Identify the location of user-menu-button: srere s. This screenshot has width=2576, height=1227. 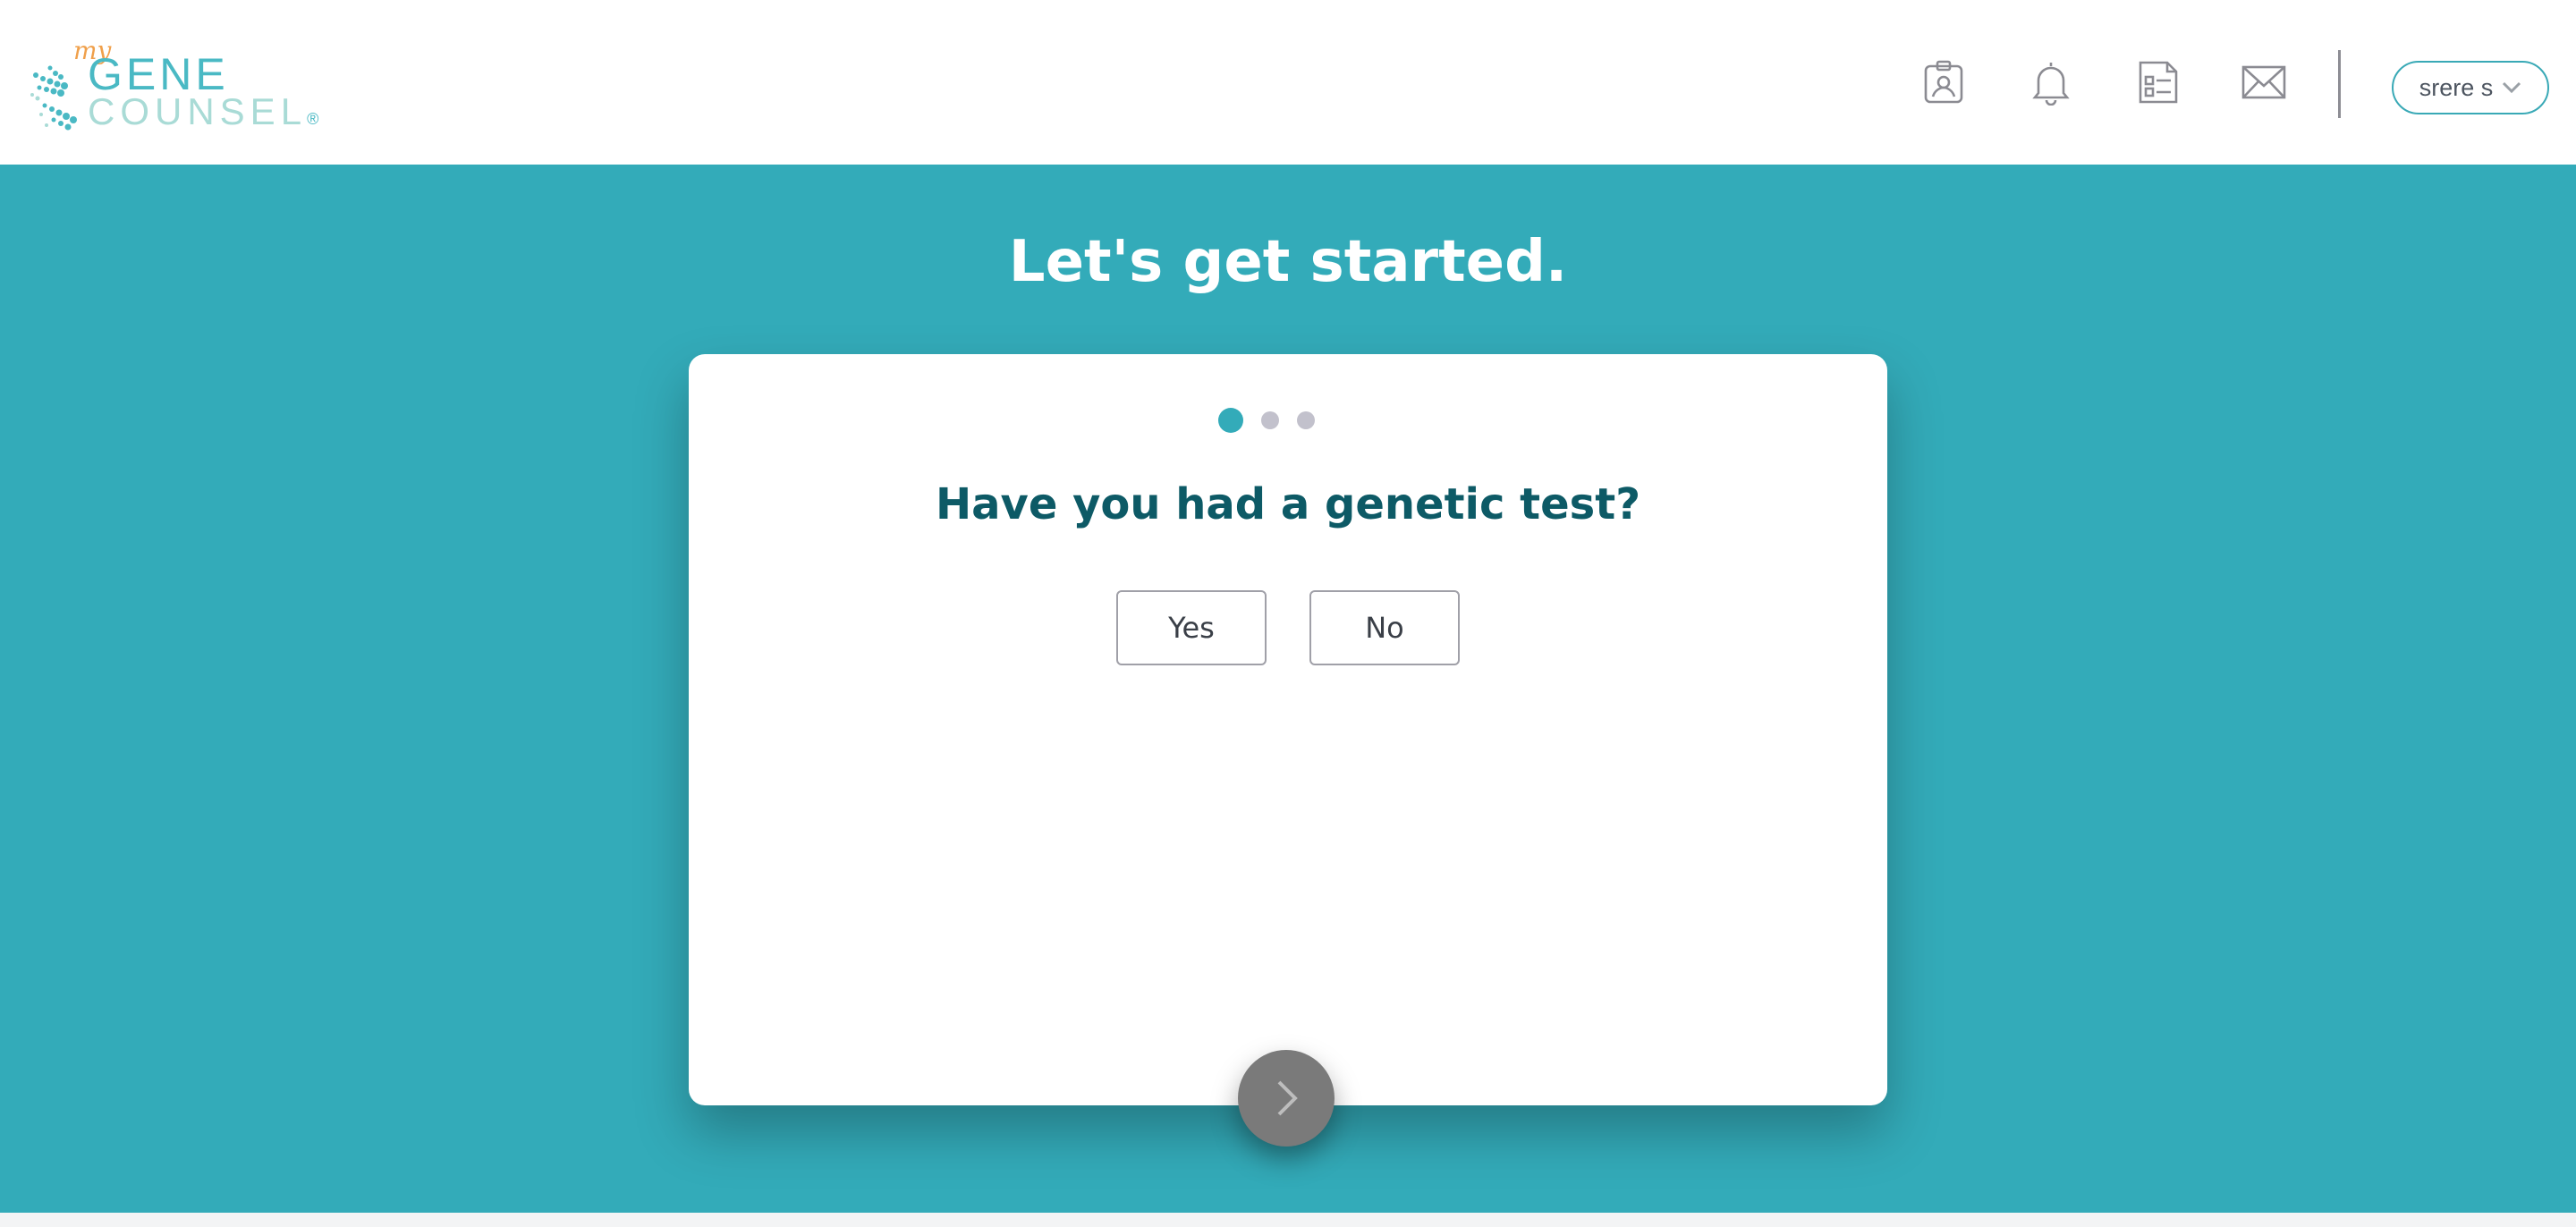
(2470, 87).